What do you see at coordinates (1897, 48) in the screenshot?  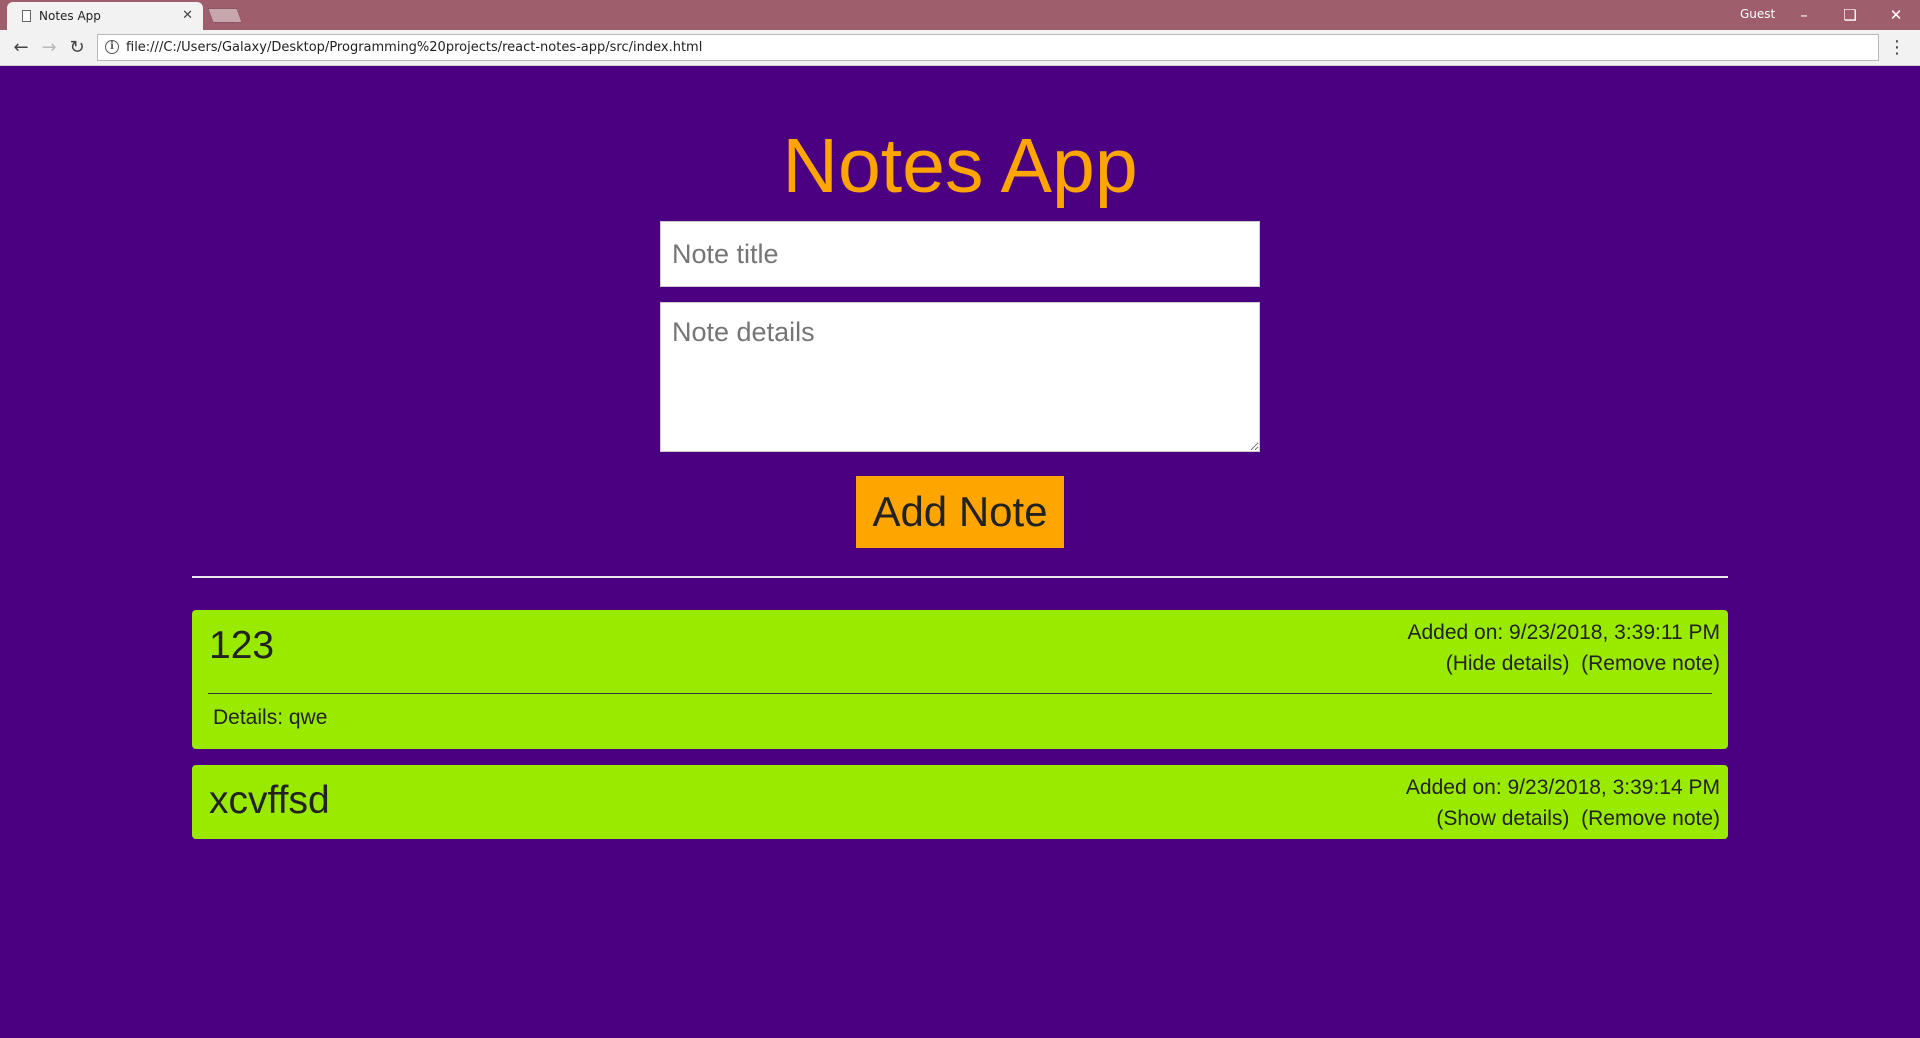 I see `menu-dots-icon: ⋮` at bounding box center [1897, 48].